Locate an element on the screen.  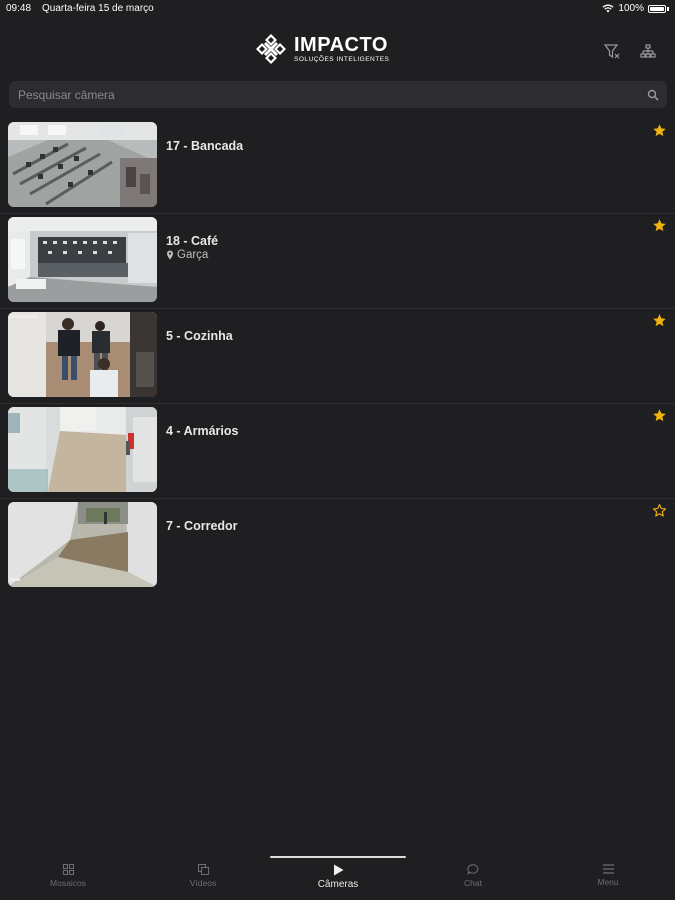
status-date: Quarta-feira 15 de março is located at coordinates (98, 8).